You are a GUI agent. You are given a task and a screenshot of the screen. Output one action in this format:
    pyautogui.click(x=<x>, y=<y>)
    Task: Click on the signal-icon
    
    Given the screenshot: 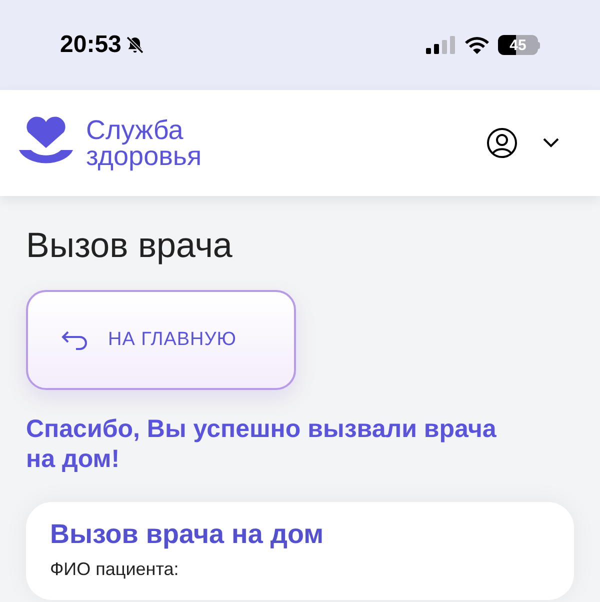 What is the action you would take?
    pyautogui.click(x=441, y=45)
    